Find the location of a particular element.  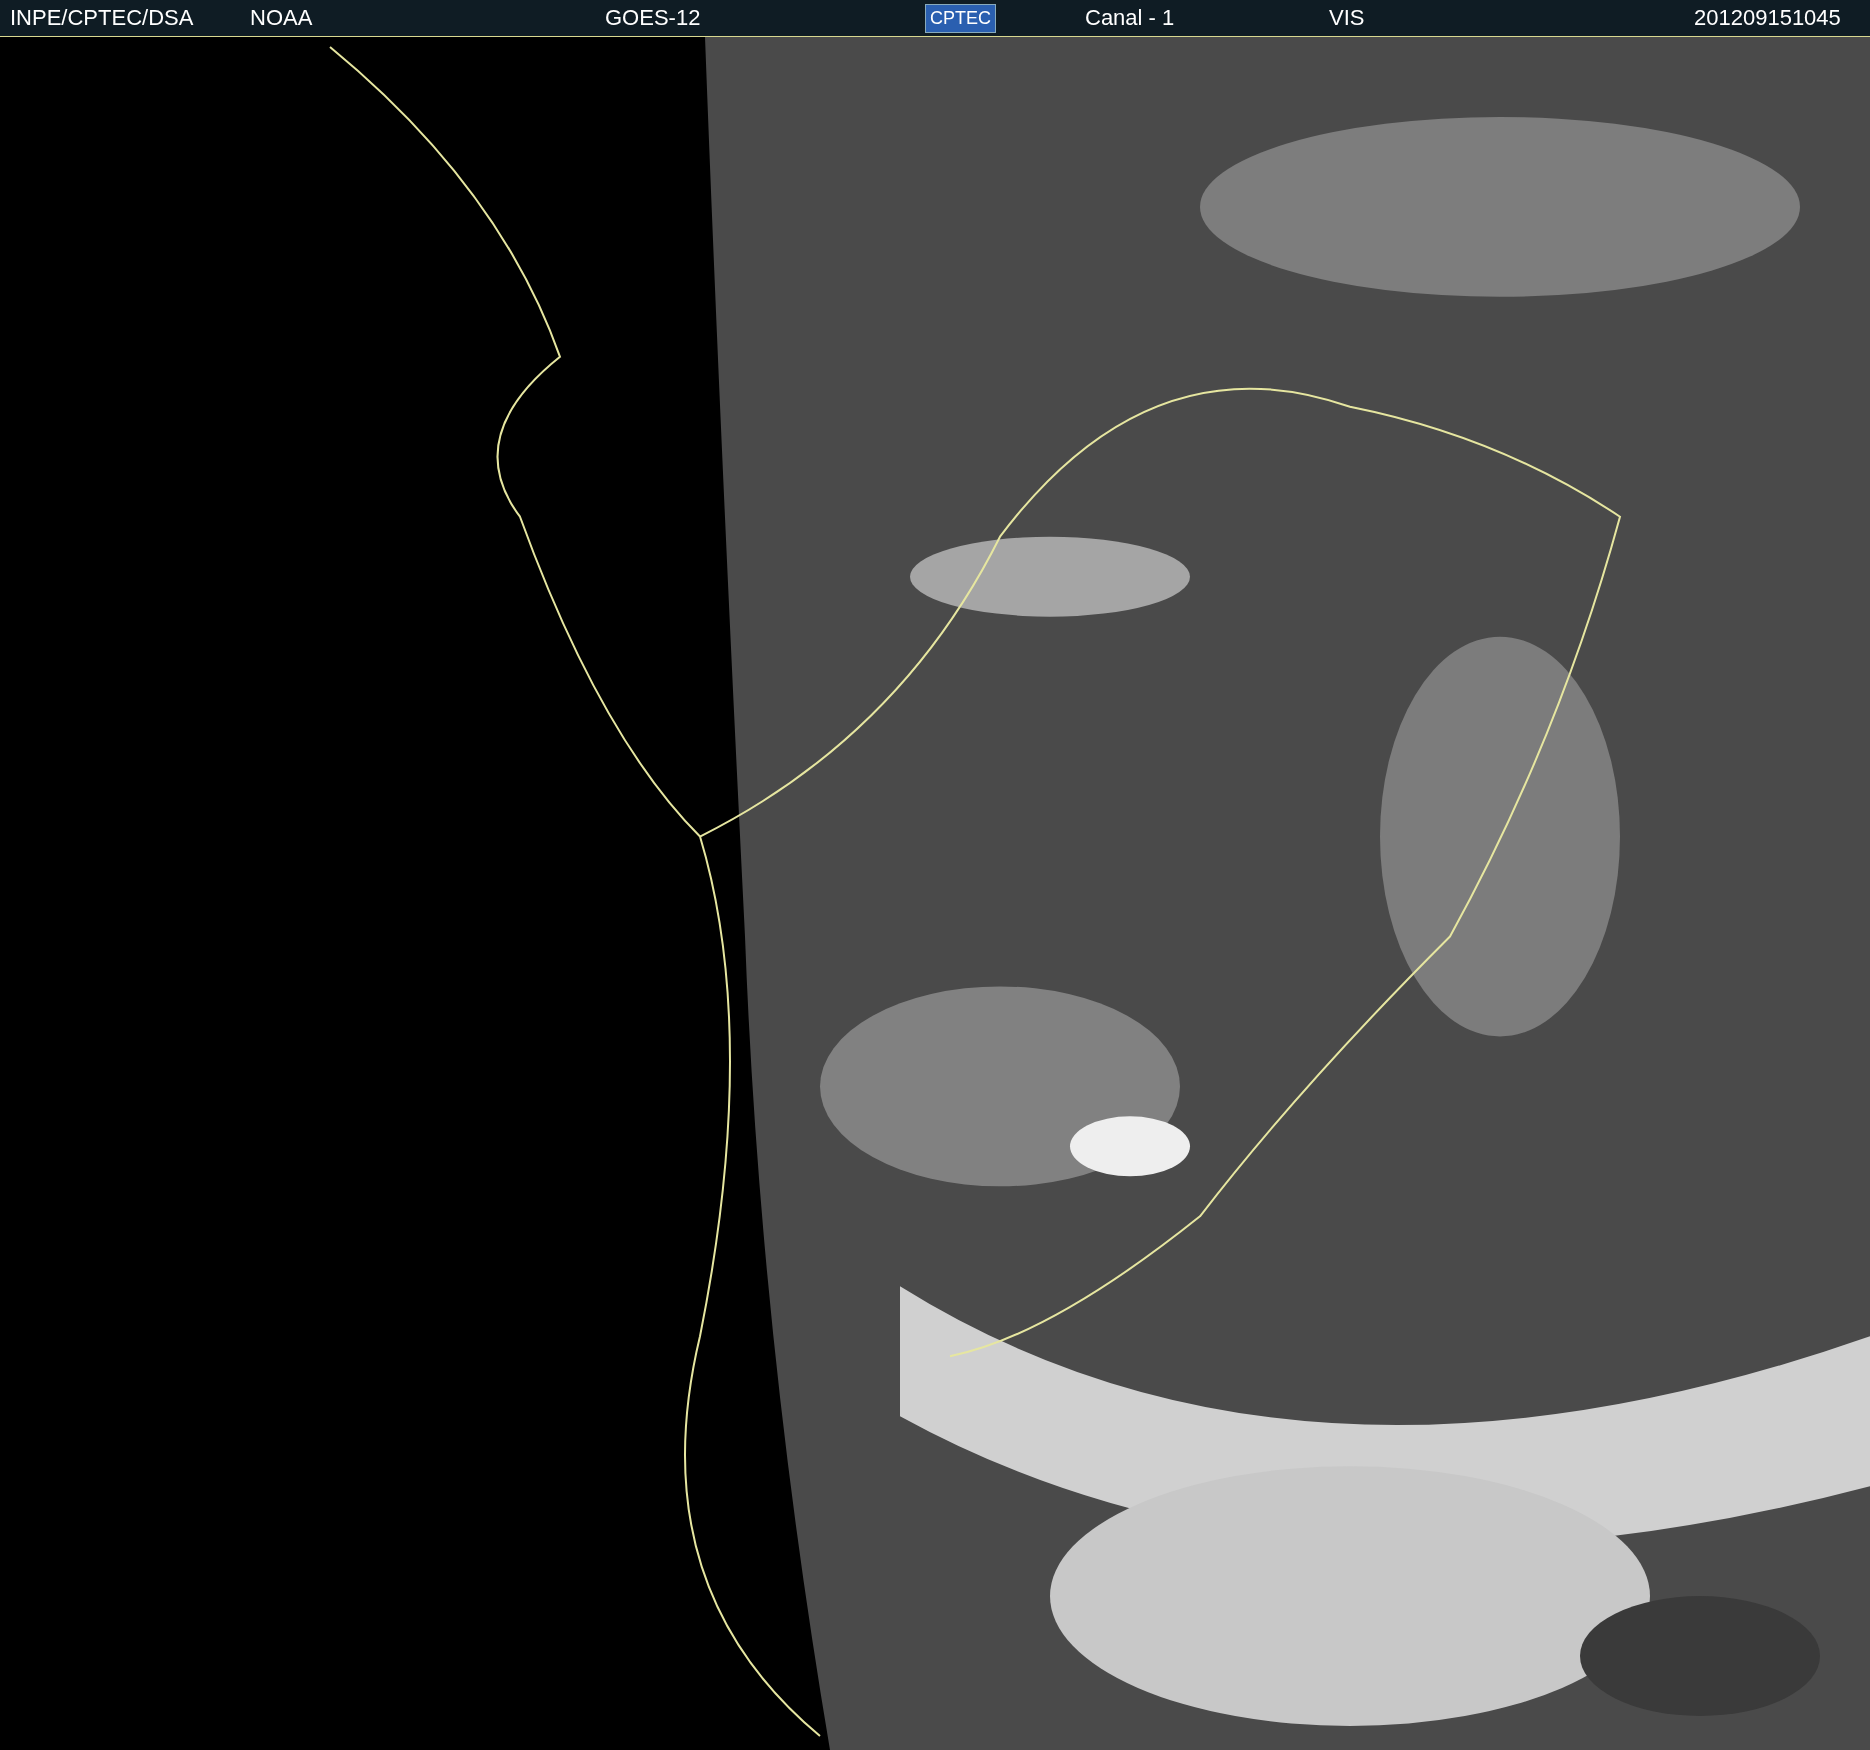

header-label: NOAA is located at coordinates (281, 18).